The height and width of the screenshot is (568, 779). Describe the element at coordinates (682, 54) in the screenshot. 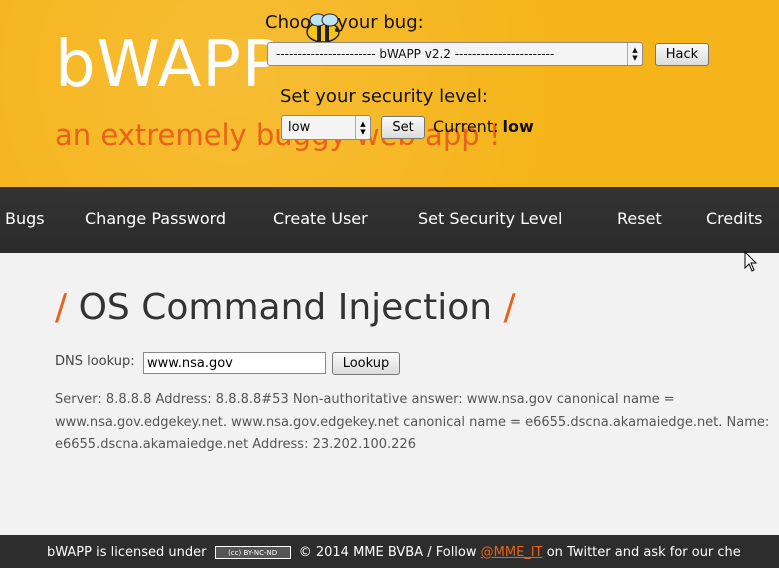

I see `hack-button: Hack` at that location.